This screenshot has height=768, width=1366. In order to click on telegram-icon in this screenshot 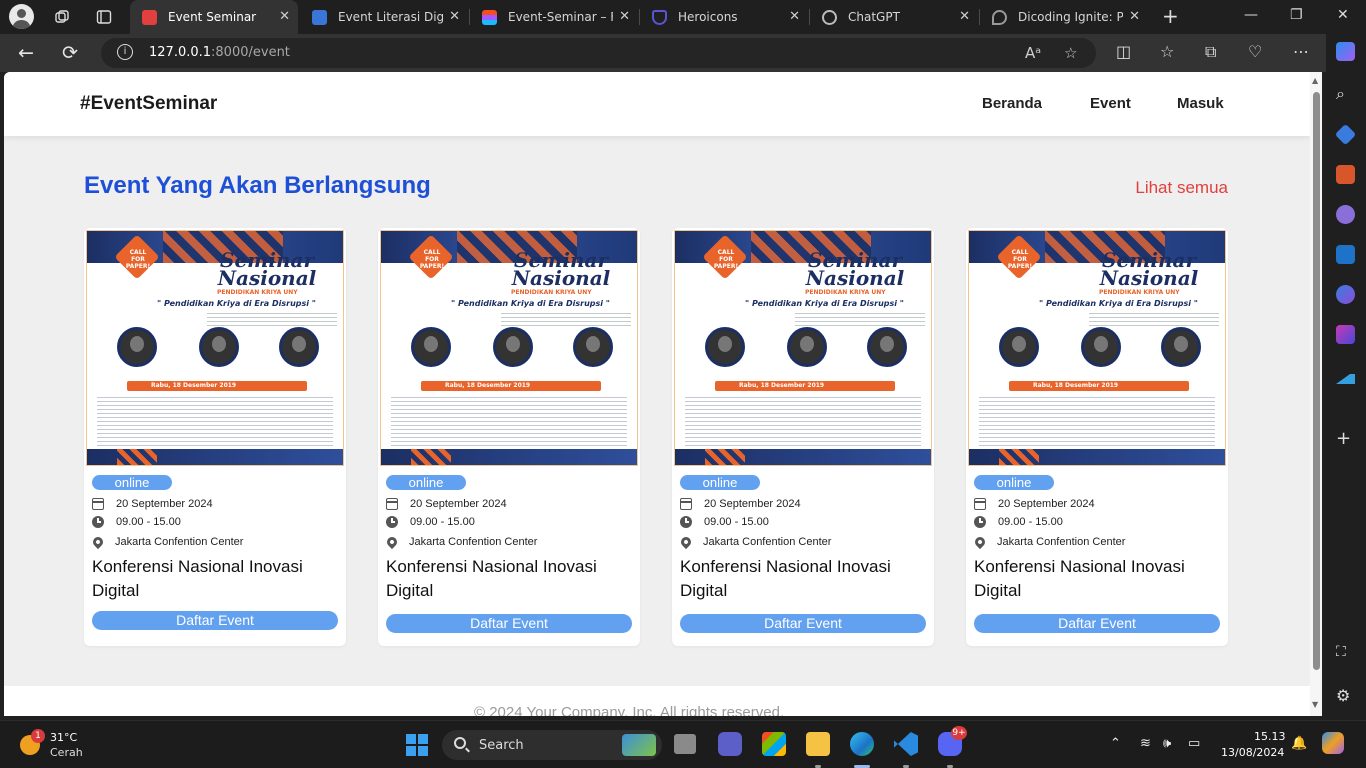, I will do `click(1345, 374)`.